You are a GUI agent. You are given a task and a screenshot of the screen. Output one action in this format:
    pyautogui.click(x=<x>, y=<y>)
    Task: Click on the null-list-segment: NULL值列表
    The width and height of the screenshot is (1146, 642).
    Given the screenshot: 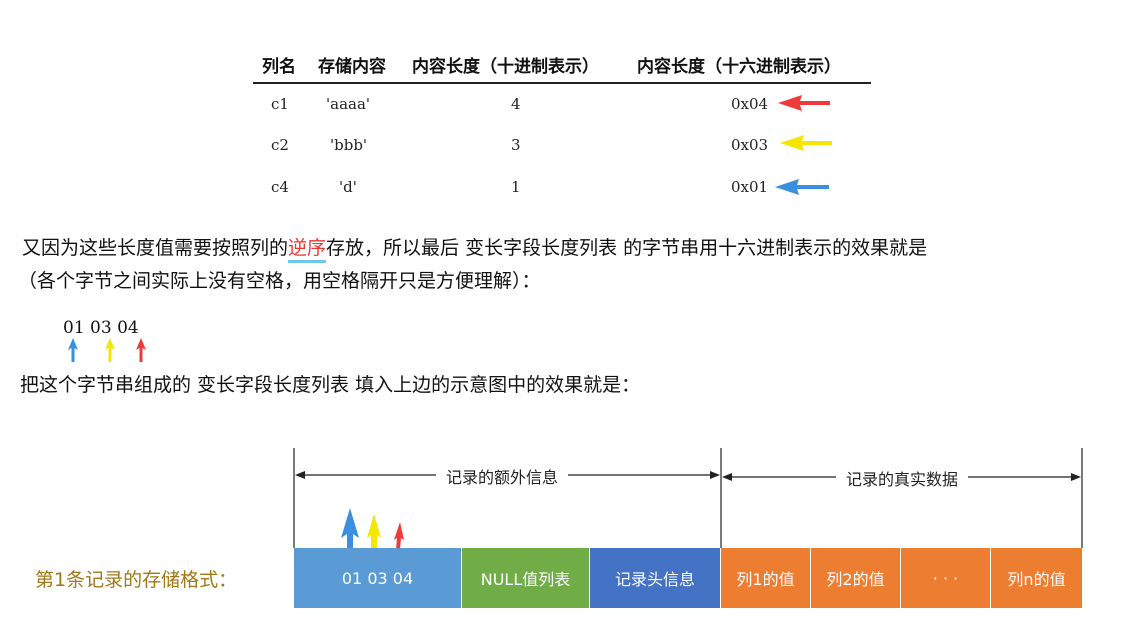 What is the action you would take?
    pyautogui.click(x=526, y=578)
    